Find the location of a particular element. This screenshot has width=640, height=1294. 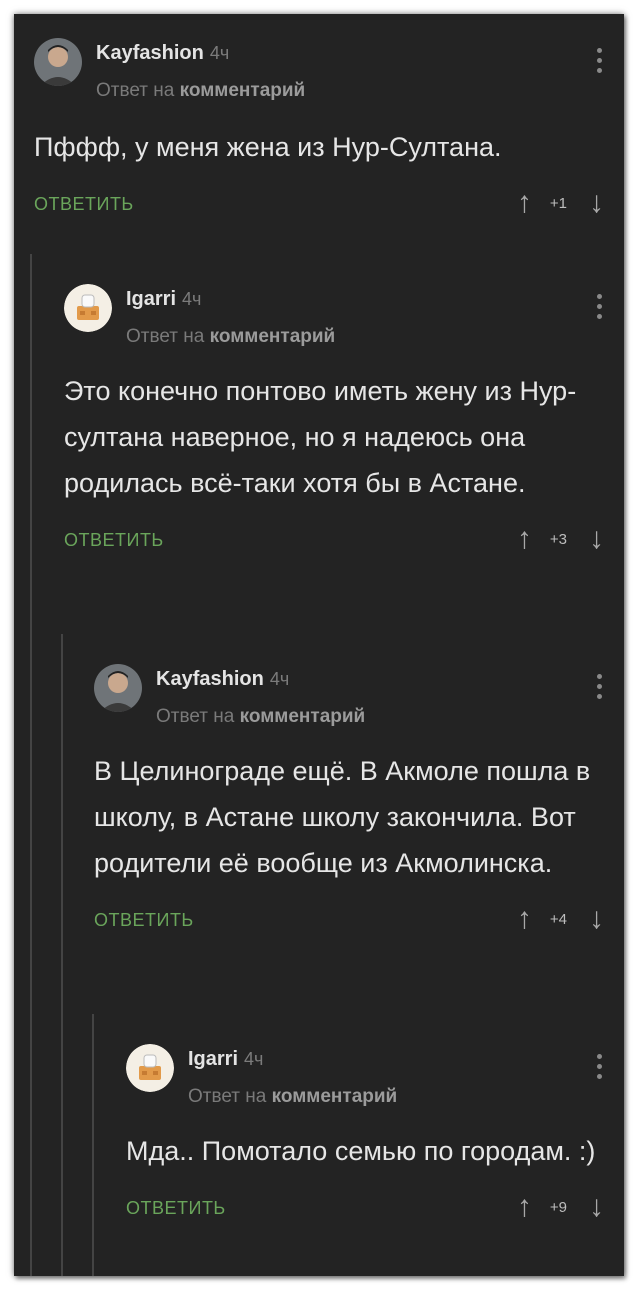

vote-score: +9 is located at coordinates (558, 1207).